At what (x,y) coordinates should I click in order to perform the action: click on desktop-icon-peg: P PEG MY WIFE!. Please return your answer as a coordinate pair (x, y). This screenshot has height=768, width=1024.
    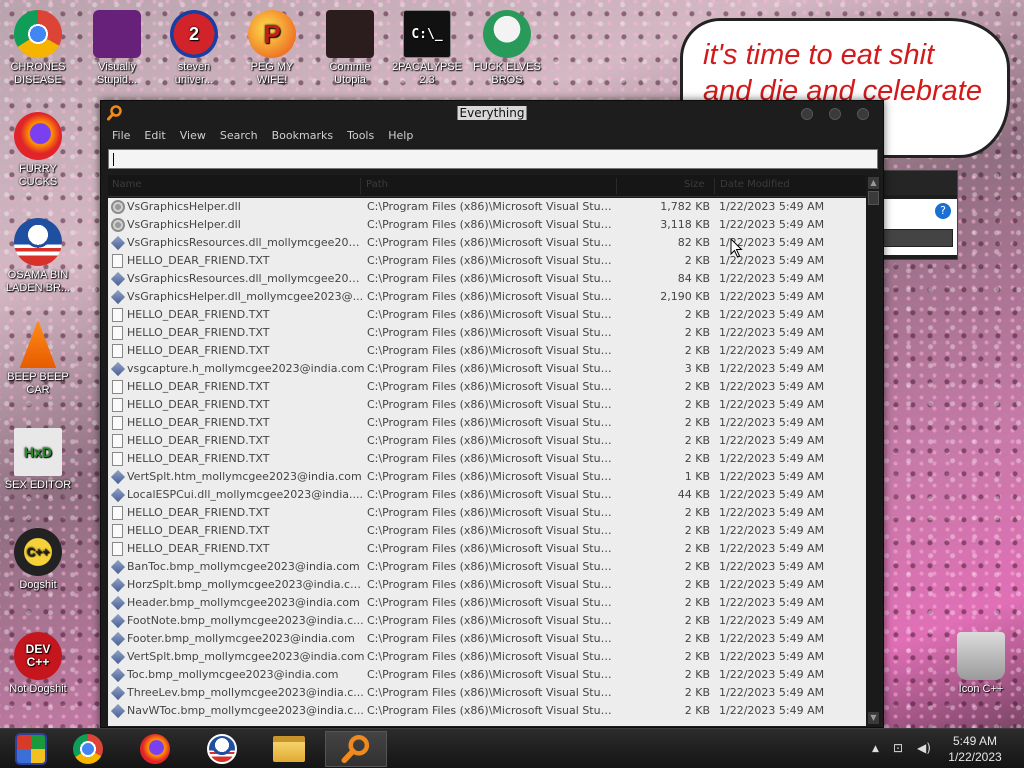
    Looking at the image, I should click on (272, 48).